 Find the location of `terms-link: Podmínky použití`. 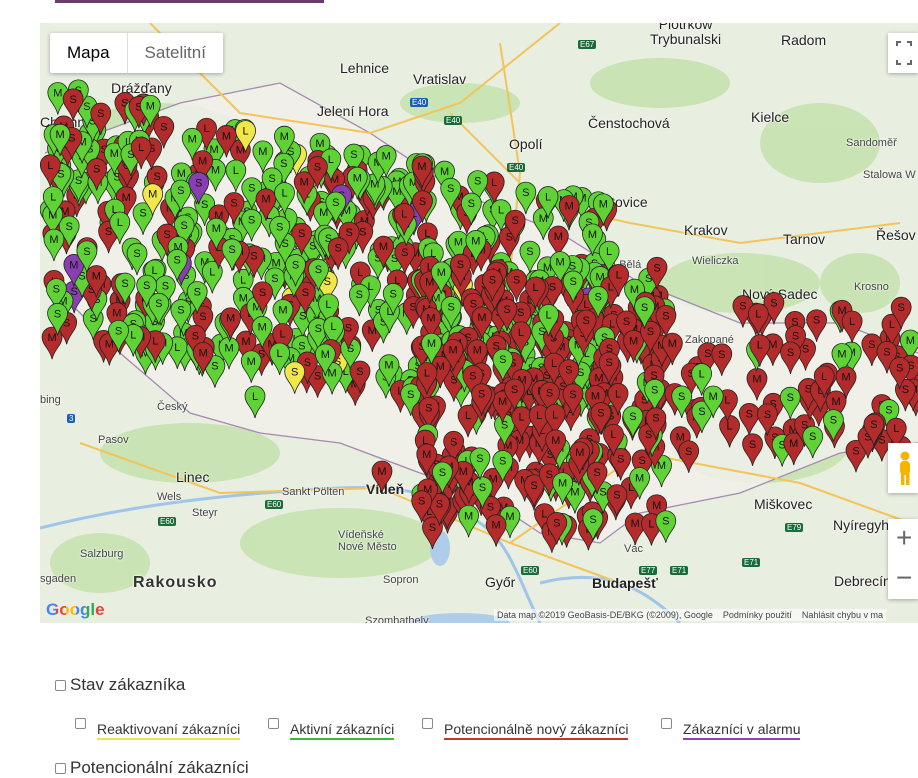

terms-link: Podmínky použití is located at coordinates (757, 615).